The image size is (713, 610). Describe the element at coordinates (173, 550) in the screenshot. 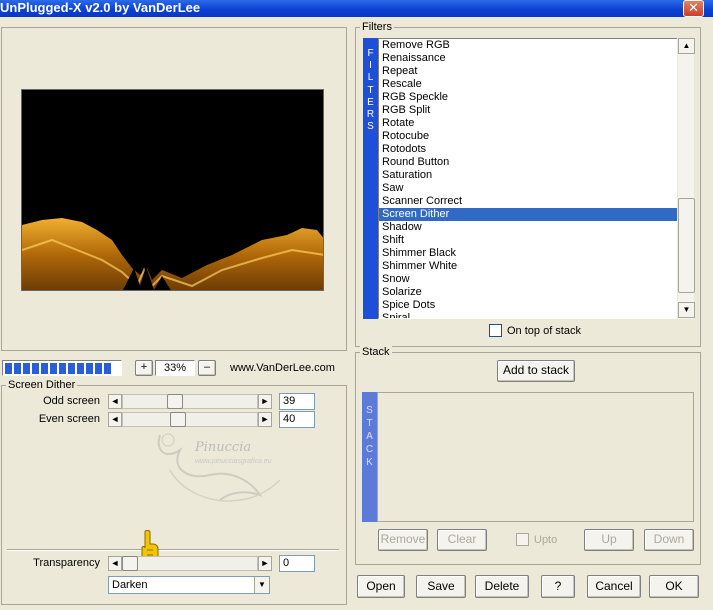

I see `divider` at that location.